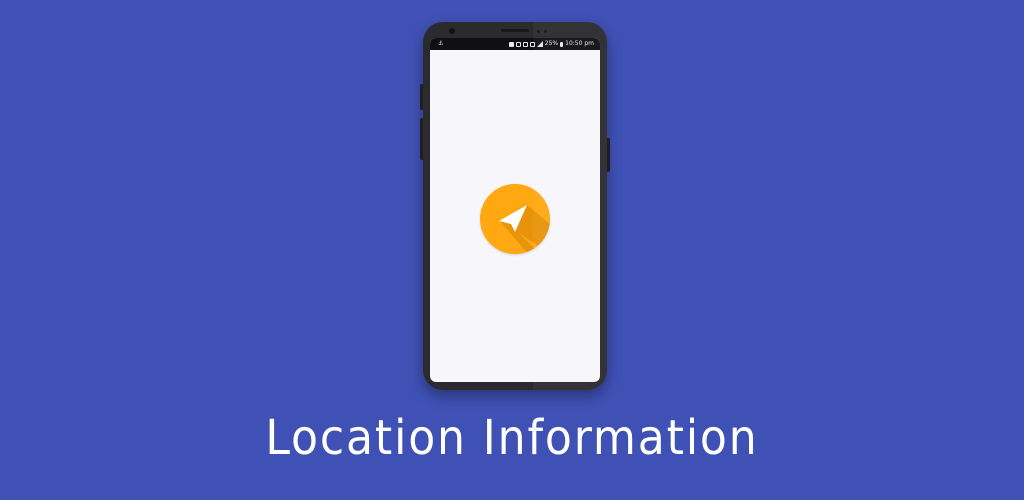  What do you see at coordinates (608, 155) in the screenshot?
I see `power-button` at bounding box center [608, 155].